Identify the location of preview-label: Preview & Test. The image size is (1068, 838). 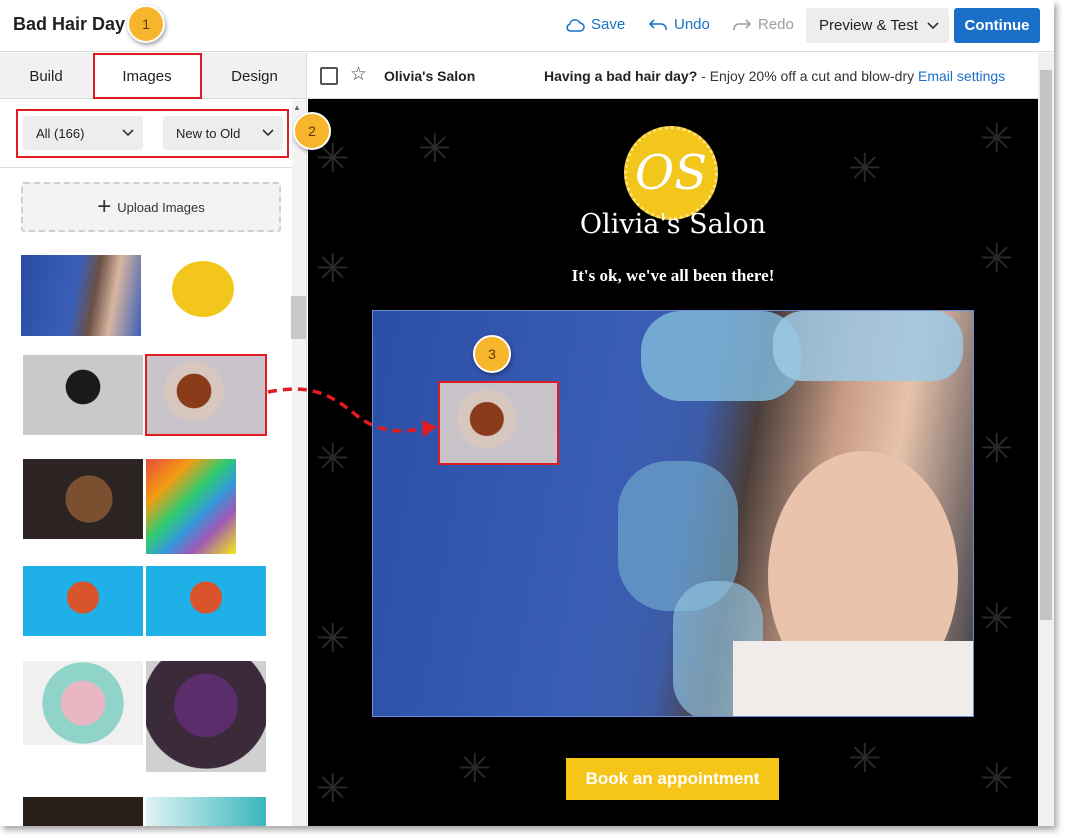
(868, 25).